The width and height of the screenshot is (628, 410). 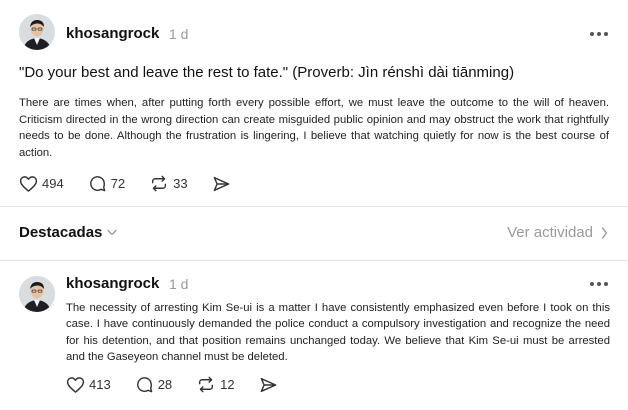 I want to click on like-count: 494, so click(x=53, y=183).